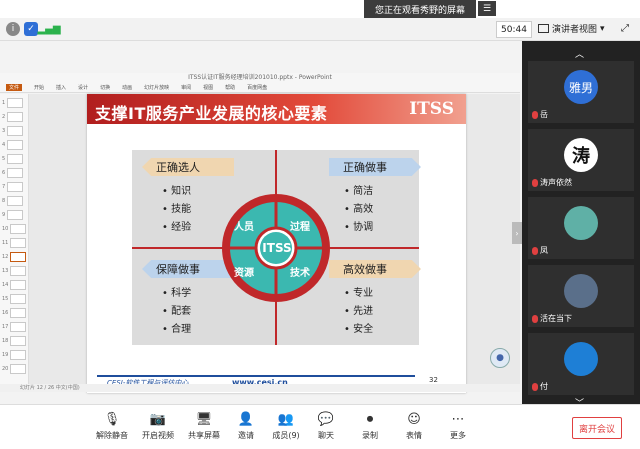  I want to click on leave-meeting-button: 离开会议, so click(597, 428).